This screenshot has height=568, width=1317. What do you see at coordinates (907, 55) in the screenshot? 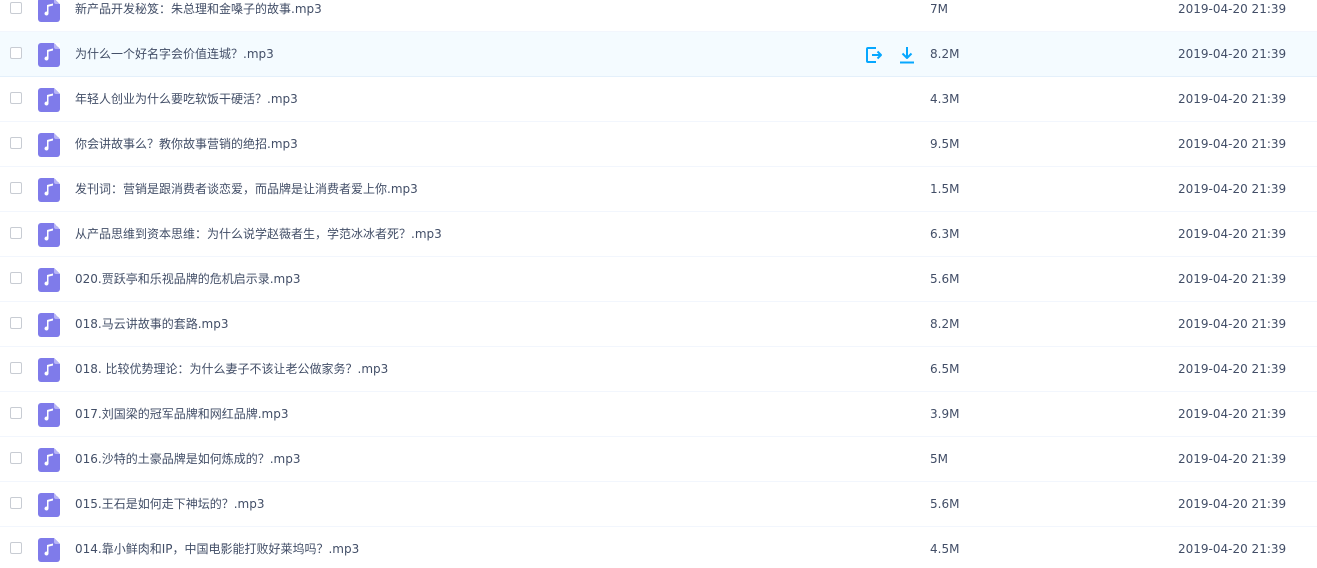
I see `download-icon` at bounding box center [907, 55].